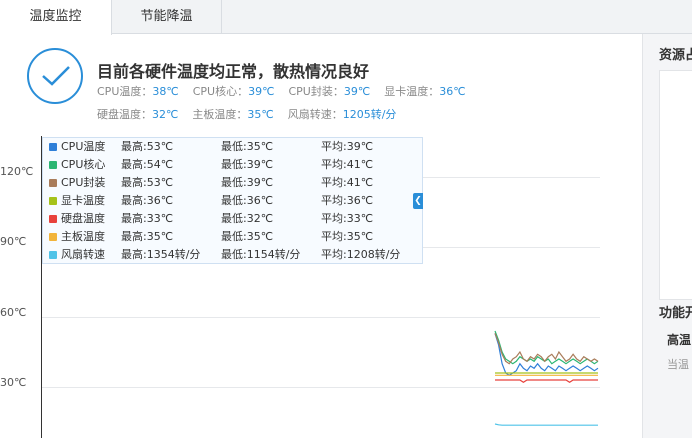 The image size is (692, 438). Describe the element at coordinates (678, 364) in the screenshot. I see `high-temp-alert-desc: 当温` at that location.